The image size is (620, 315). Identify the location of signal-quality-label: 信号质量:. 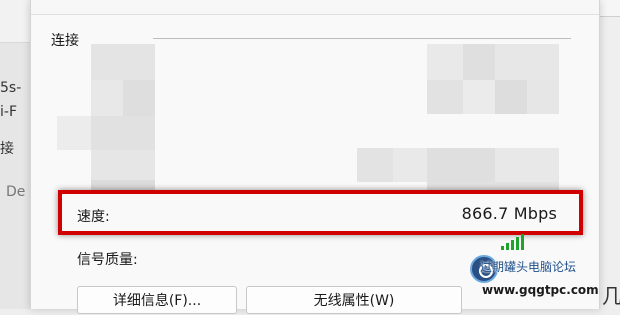
(107, 260).